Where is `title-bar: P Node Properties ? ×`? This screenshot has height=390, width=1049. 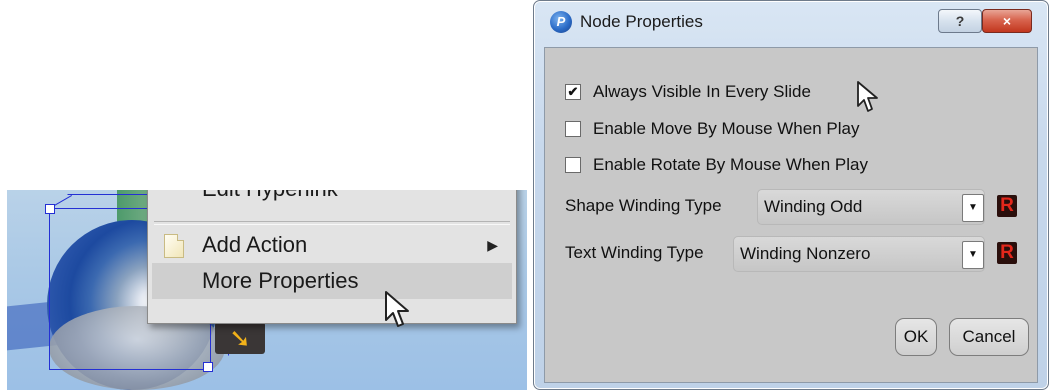
title-bar: P Node Properties ? × is located at coordinates (791, 22).